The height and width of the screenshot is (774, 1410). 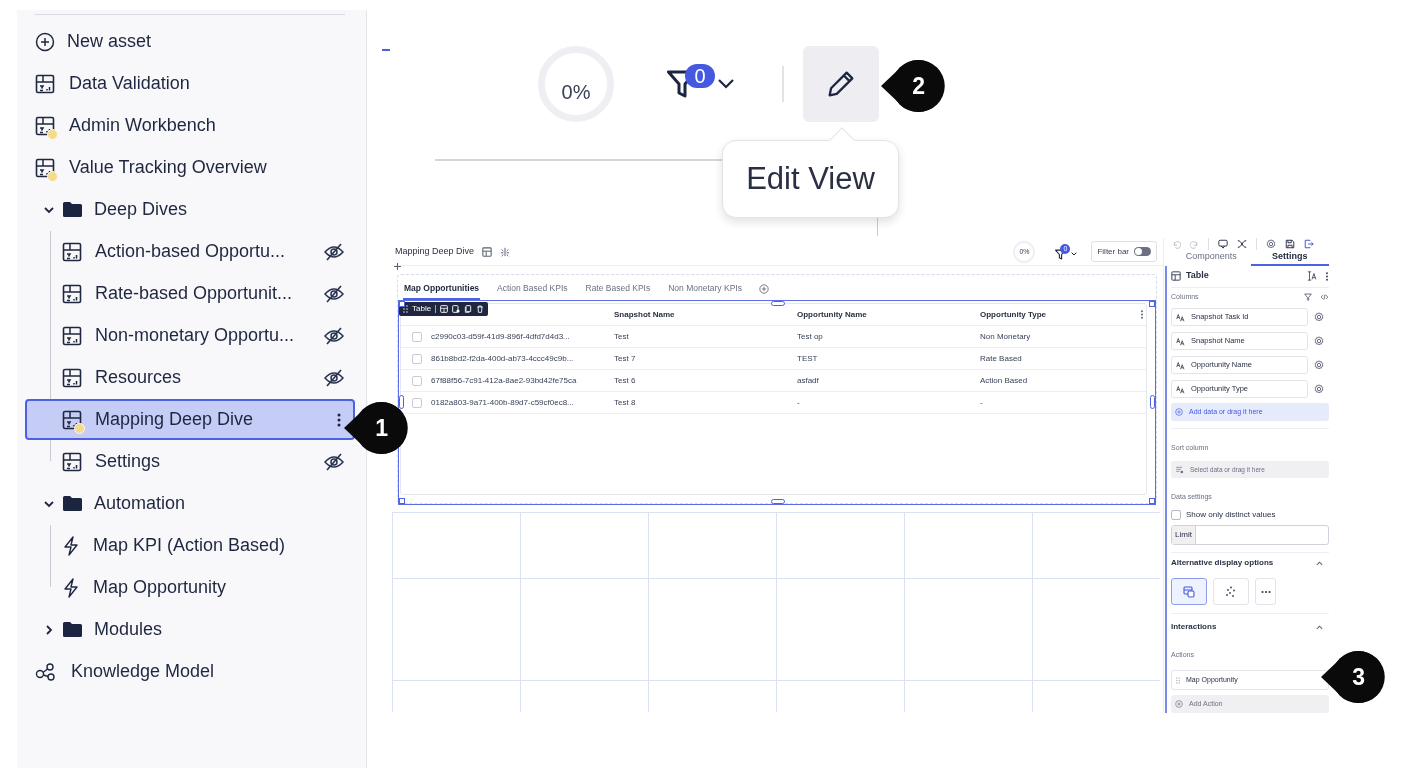 I want to click on panel-tab: Components, so click(x=1211, y=258).